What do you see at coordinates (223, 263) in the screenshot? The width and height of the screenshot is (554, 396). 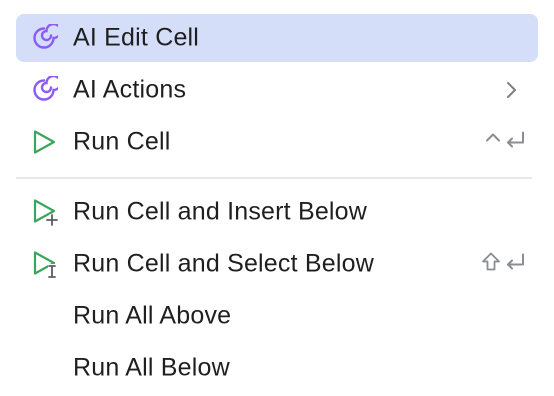 I see `menu-item-label: Run Cell and Select Below` at bounding box center [223, 263].